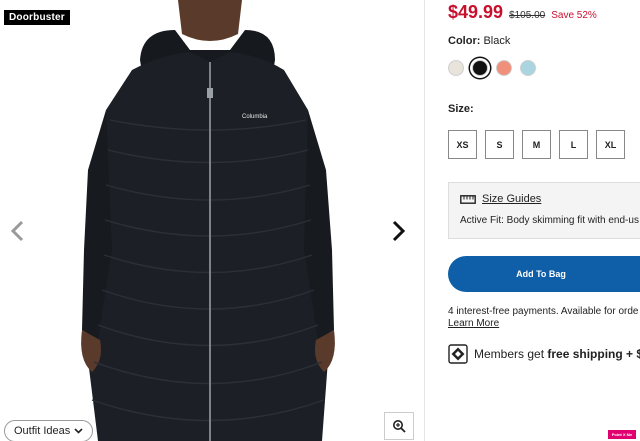  What do you see at coordinates (462, 144) in the screenshot?
I see `size-xs-button: XS` at bounding box center [462, 144].